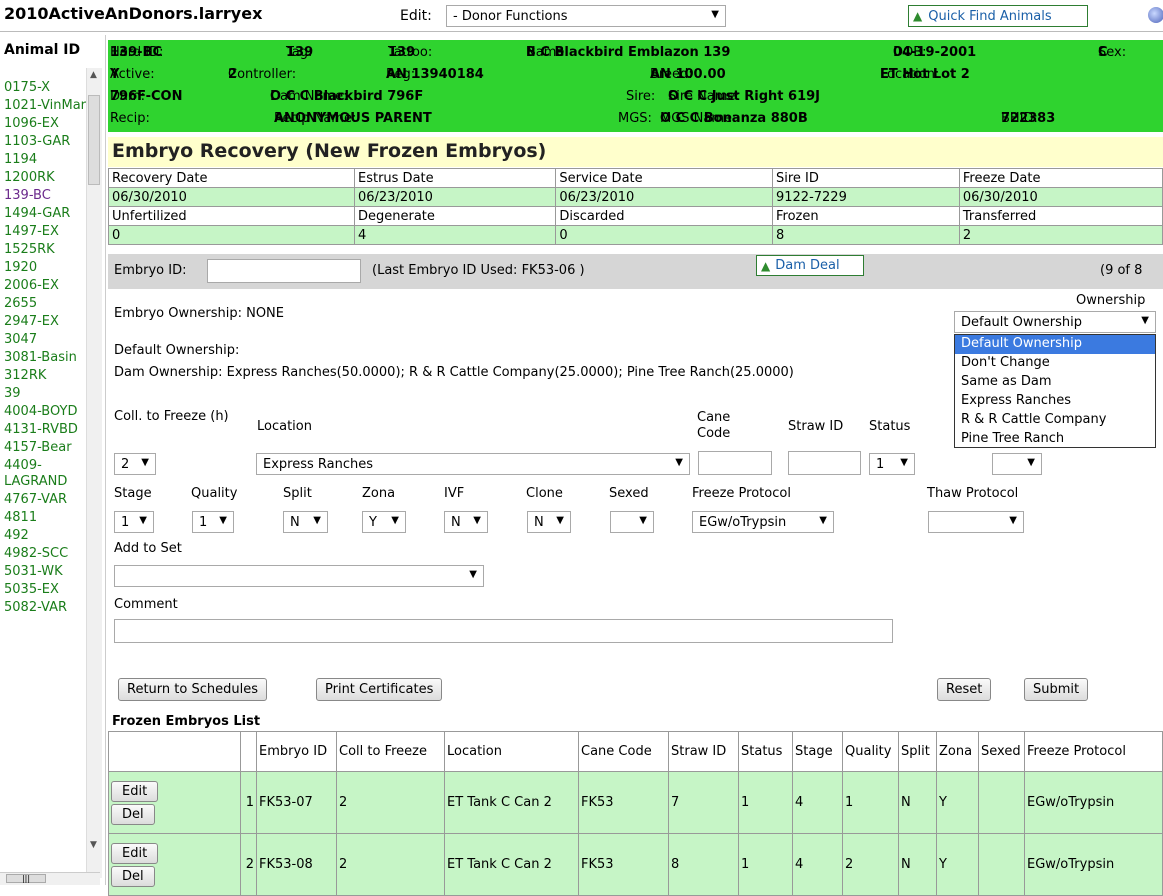  What do you see at coordinates (94, 473) in the screenshot?
I see `animal-list-scrollbar` at bounding box center [94, 473].